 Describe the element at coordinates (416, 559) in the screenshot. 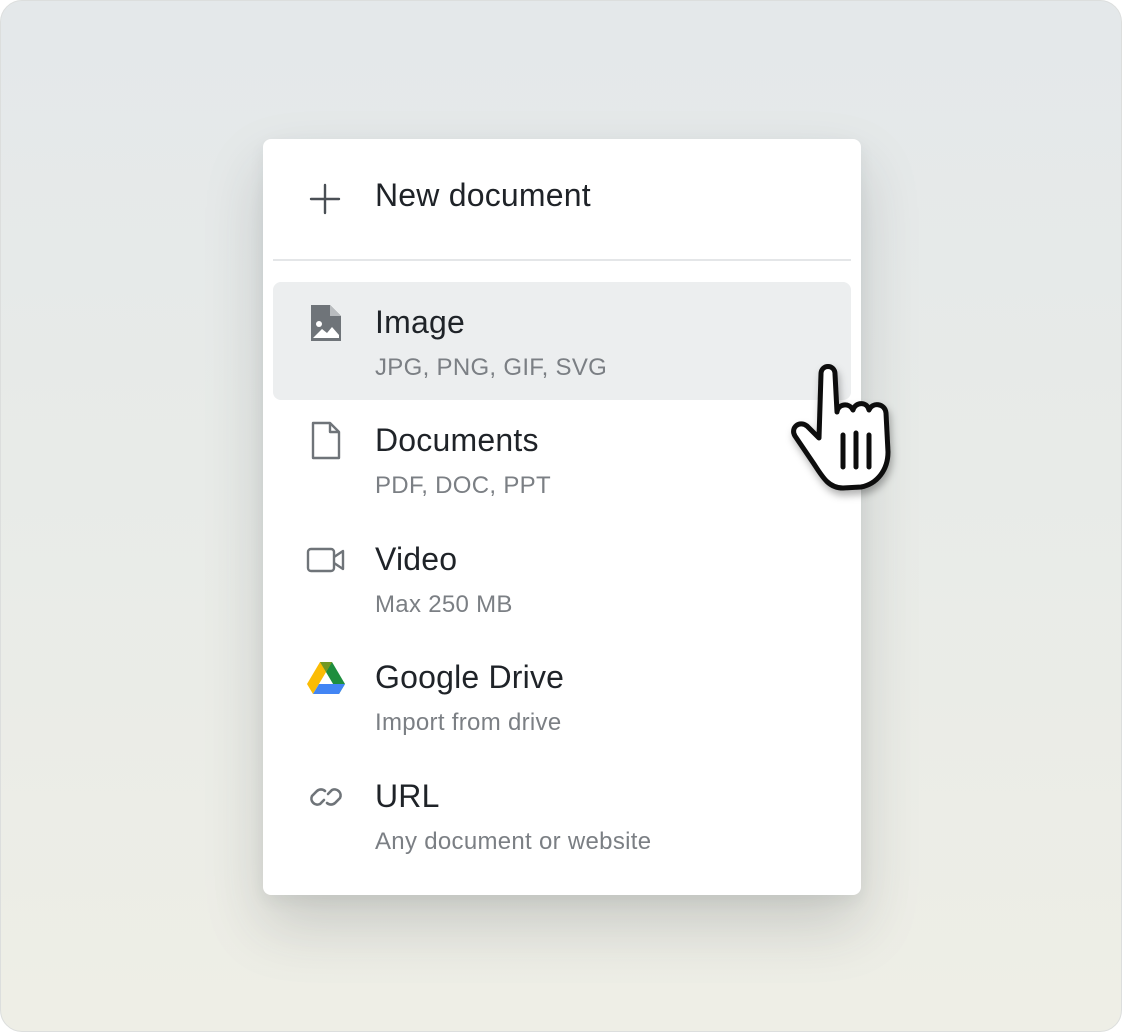

I see `menu-item-title: Video` at that location.